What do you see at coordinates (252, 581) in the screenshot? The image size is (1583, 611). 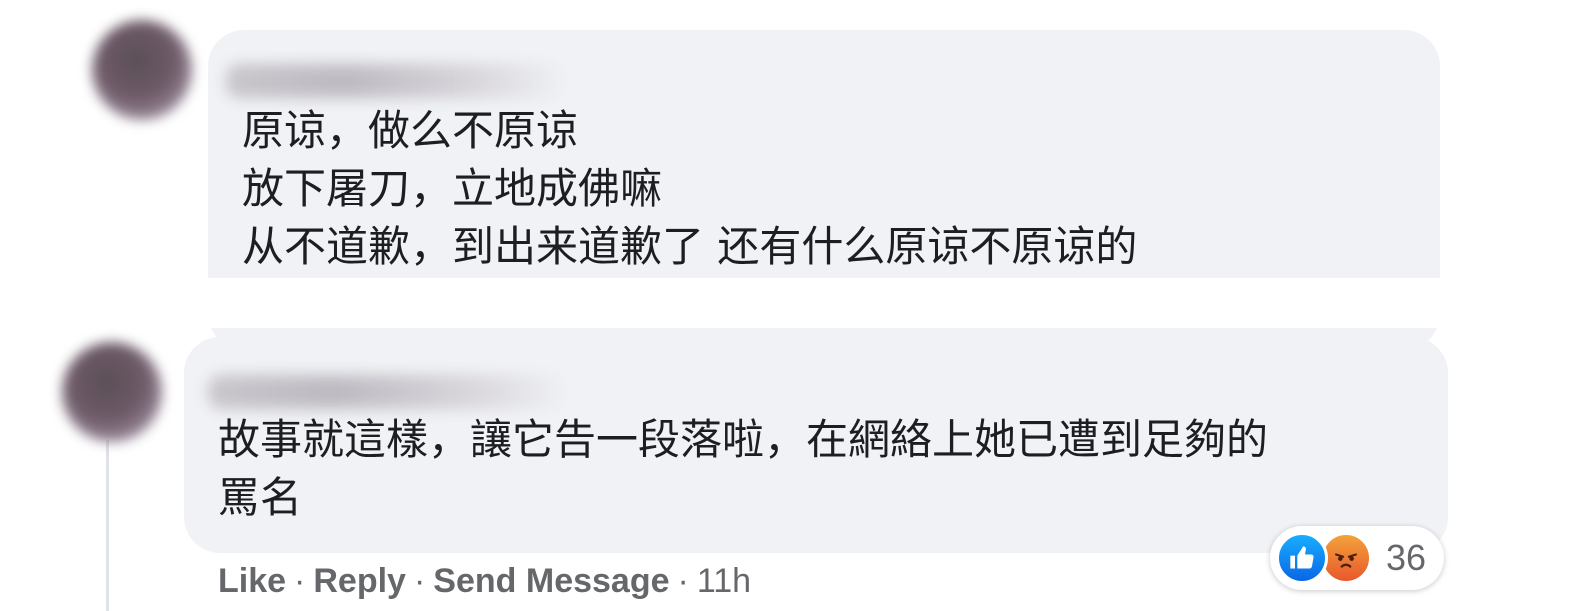 I see `like-link: Like` at bounding box center [252, 581].